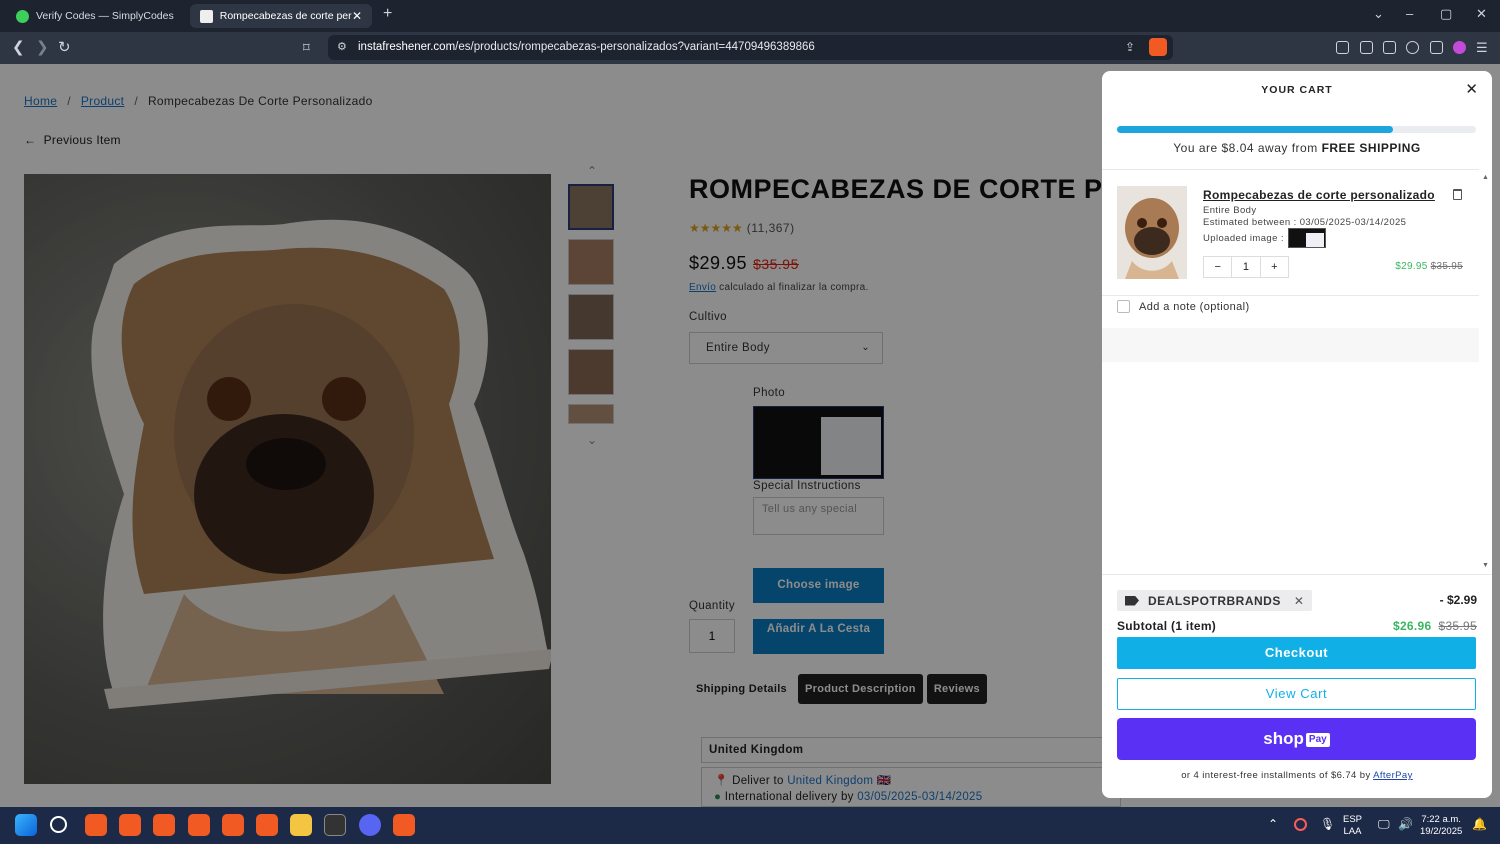  I want to click on cart-item-image, so click(1152, 232).